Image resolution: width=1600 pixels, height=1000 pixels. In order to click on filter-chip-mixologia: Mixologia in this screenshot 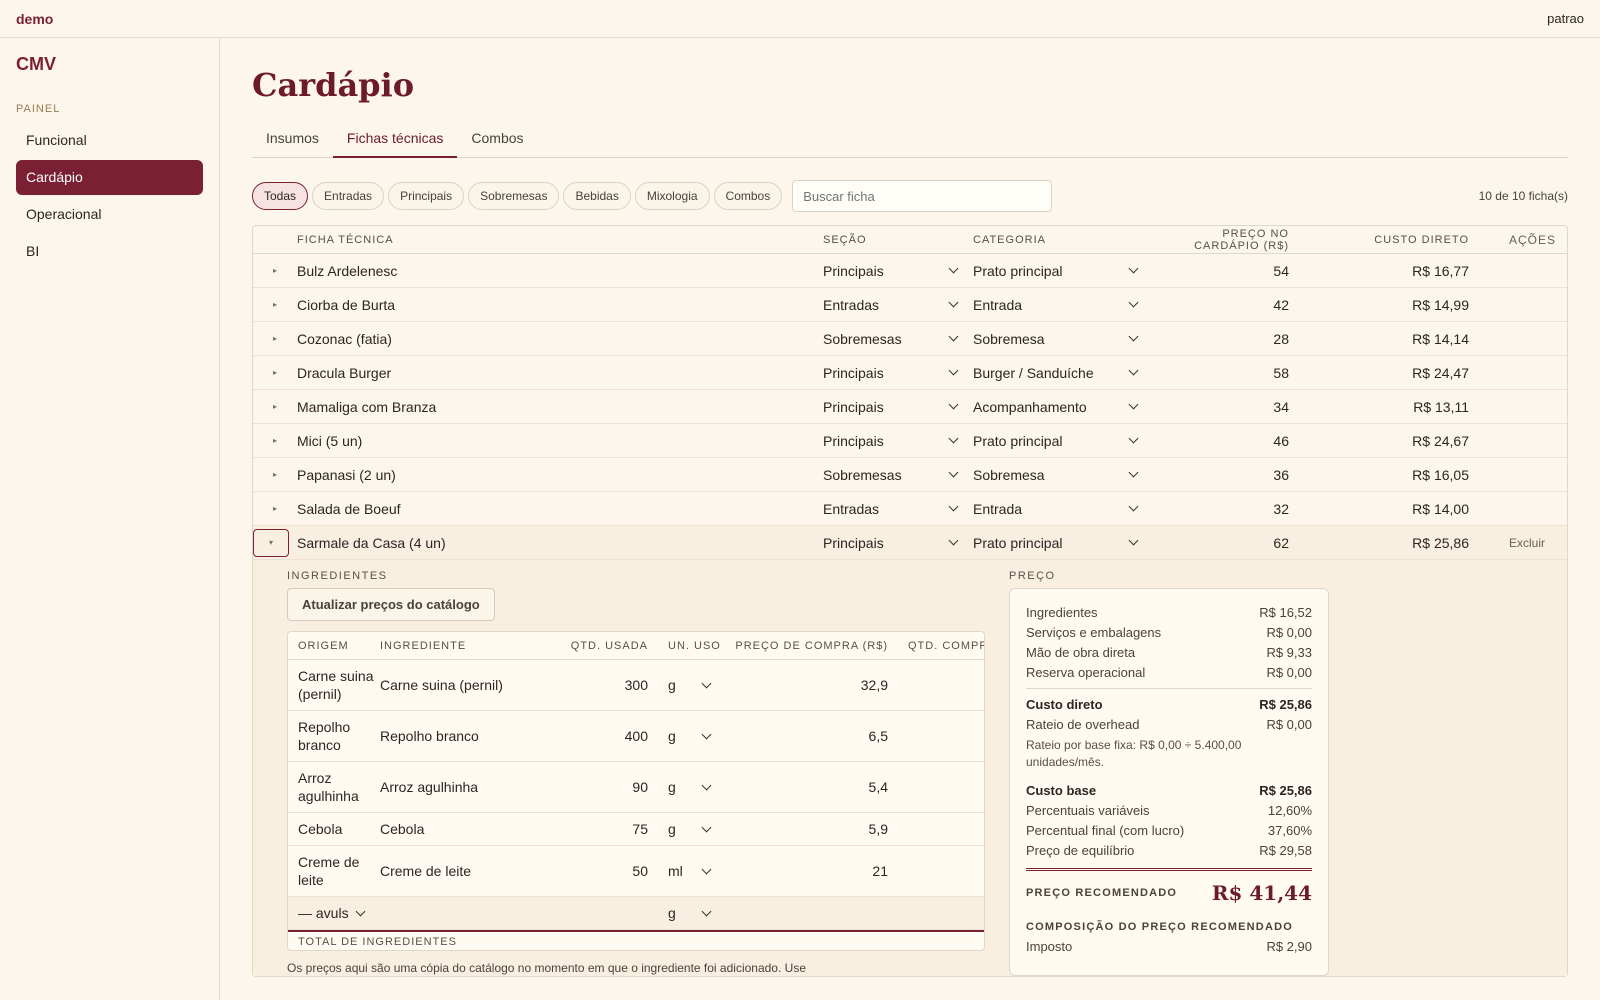, I will do `click(672, 196)`.